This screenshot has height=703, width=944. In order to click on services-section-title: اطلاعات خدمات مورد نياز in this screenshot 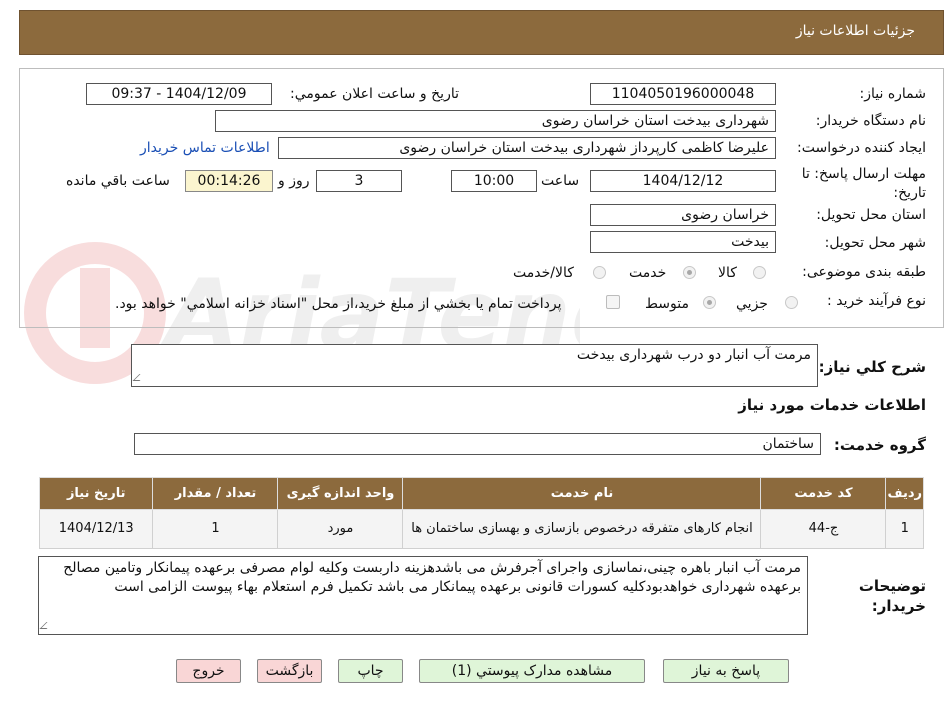, I will do `click(832, 405)`.